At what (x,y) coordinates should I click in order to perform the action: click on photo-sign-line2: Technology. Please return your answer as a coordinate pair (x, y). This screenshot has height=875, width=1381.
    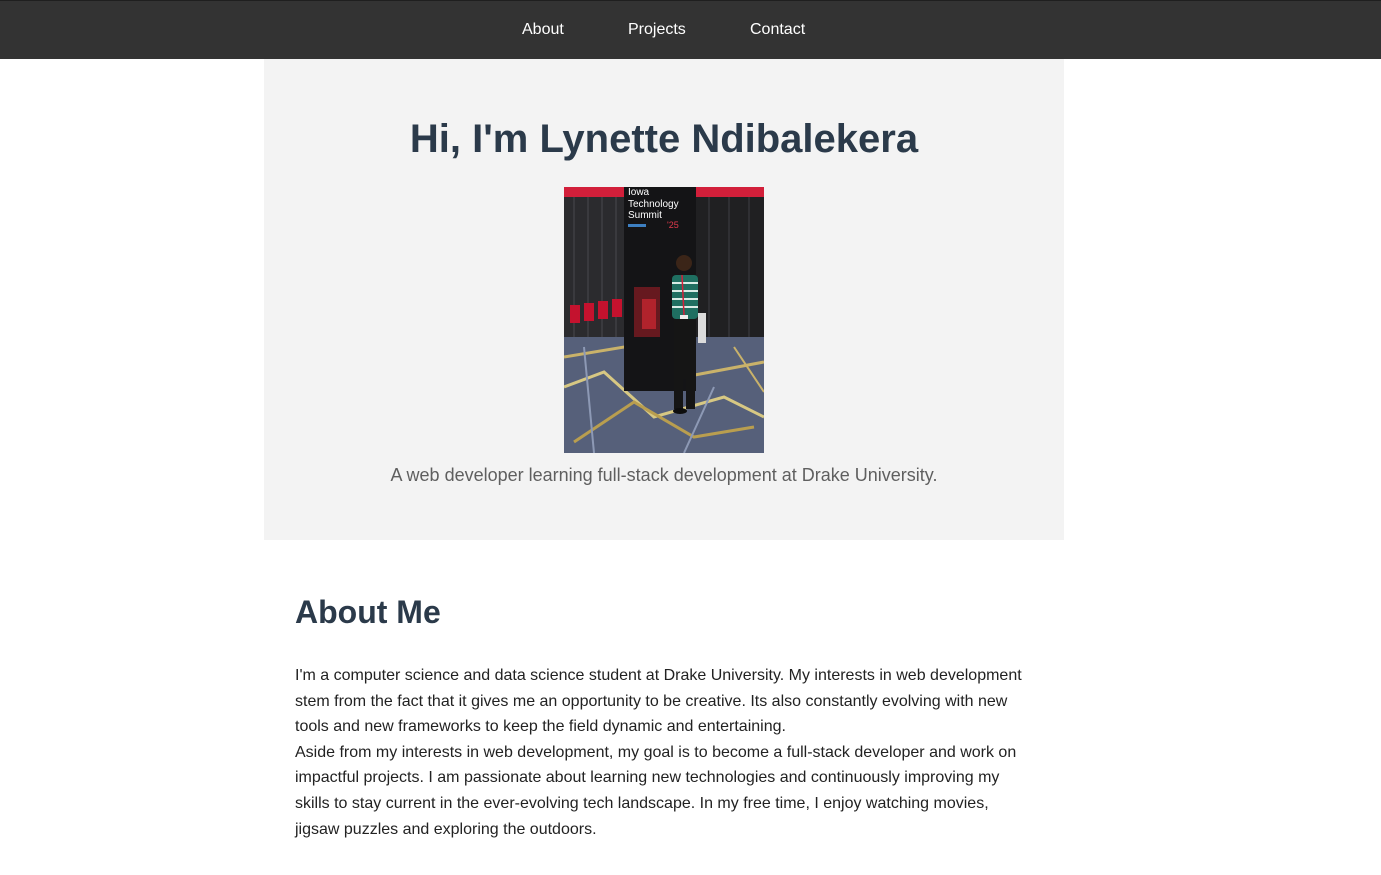
    Looking at the image, I should click on (653, 204).